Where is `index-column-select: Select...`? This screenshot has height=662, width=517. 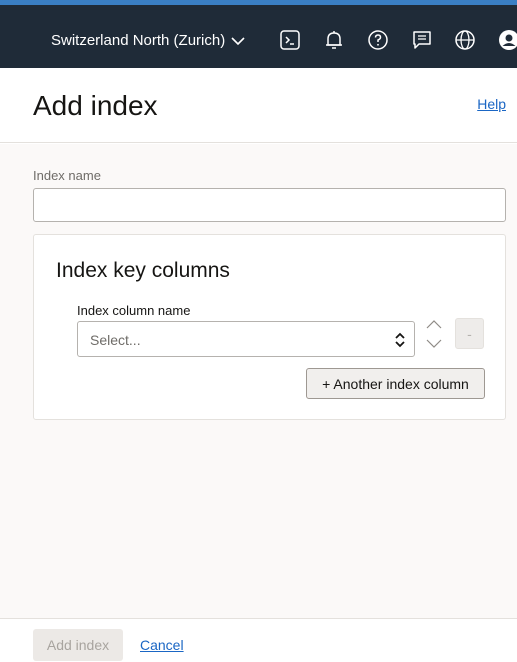 index-column-select: Select... is located at coordinates (246, 339).